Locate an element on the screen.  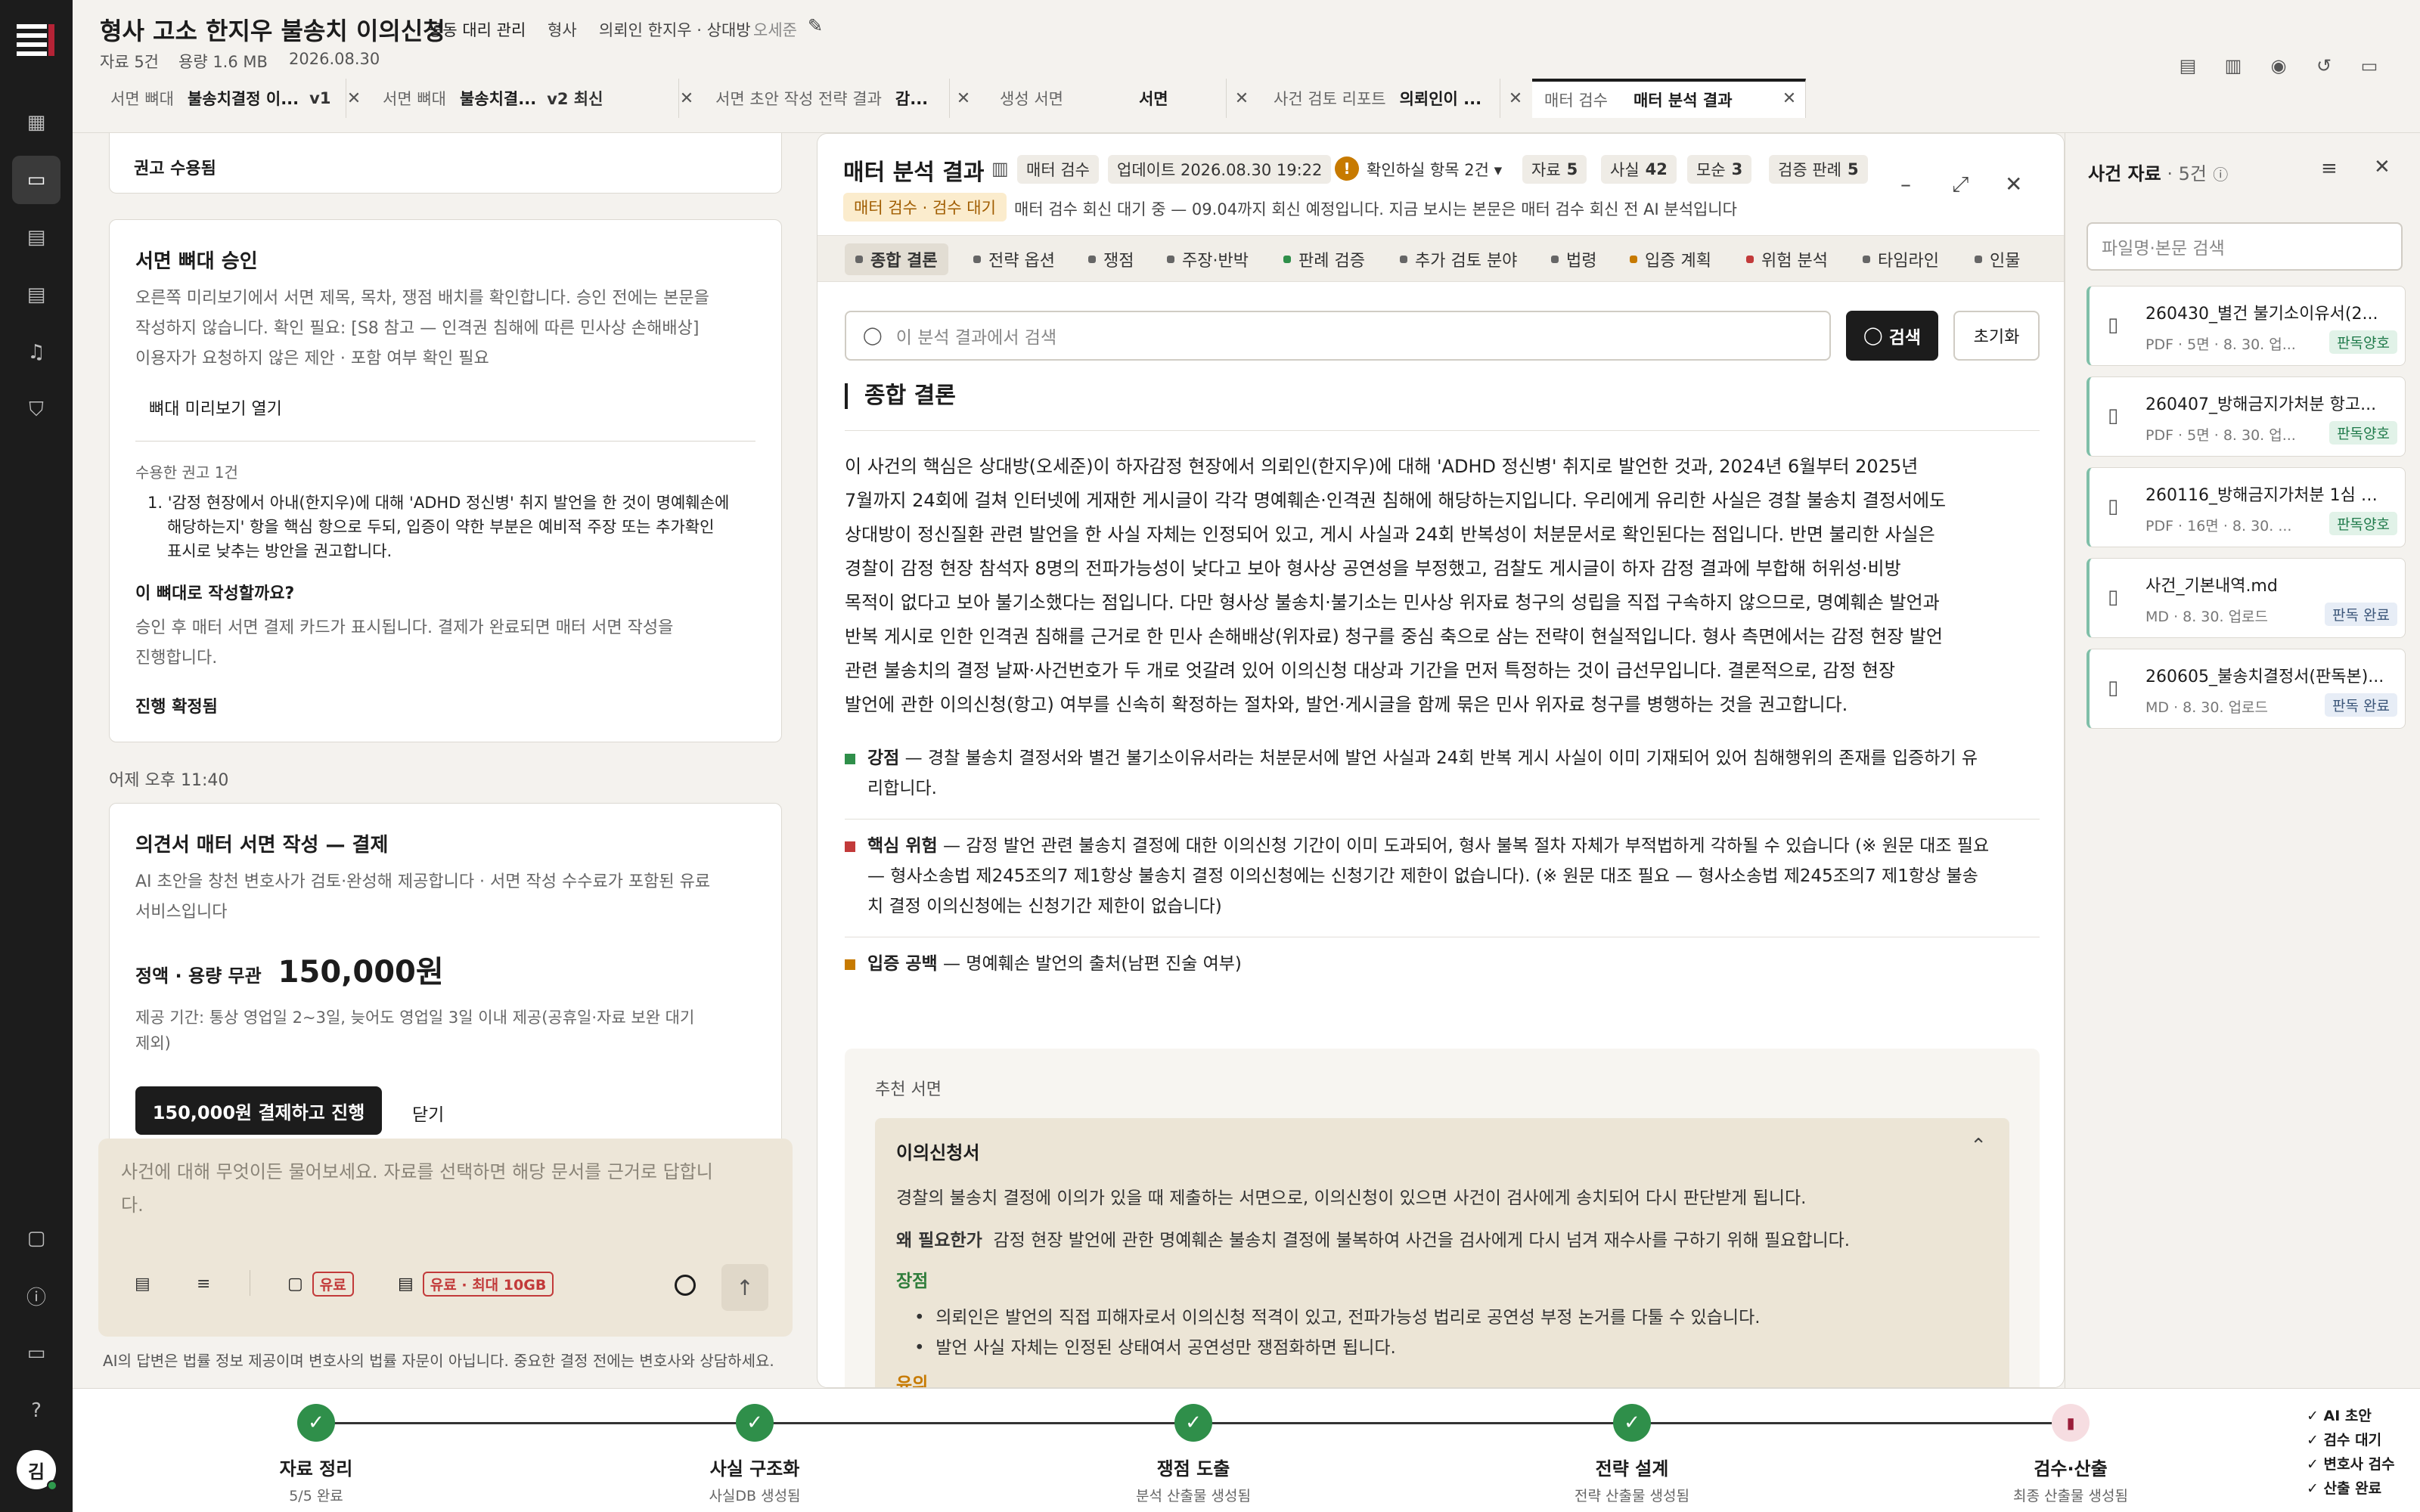
folder-icon: ▭ is located at coordinates (36, 180).